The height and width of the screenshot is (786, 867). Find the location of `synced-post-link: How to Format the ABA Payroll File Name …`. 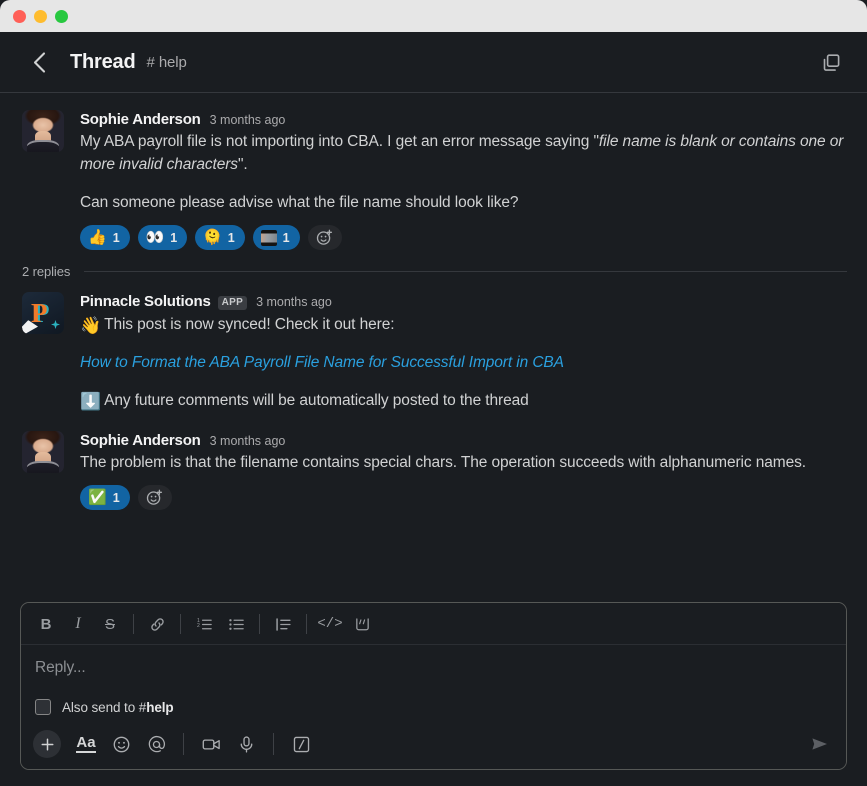

synced-post-link: How to Format the ABA Payroll File Name … is located at coordinates (322, 362).